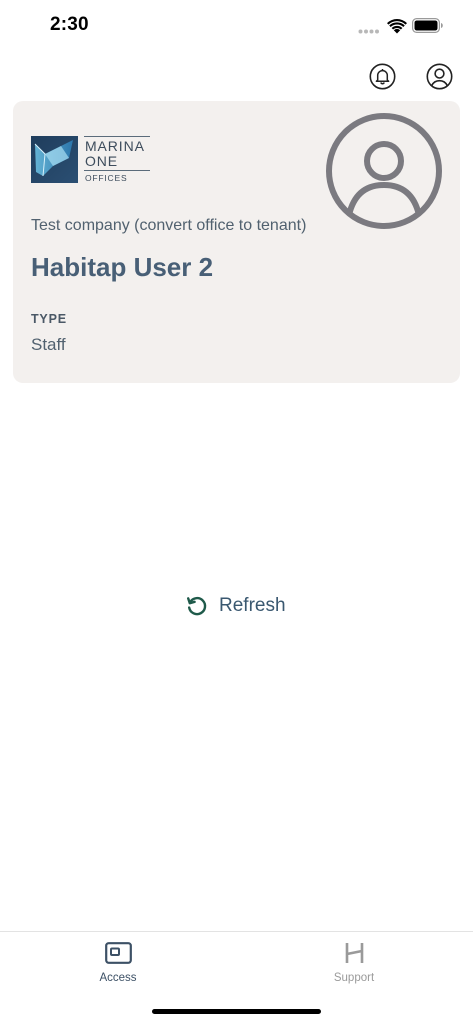  I want to click on logo-word-offices: OFFICES, so click(106, 178).